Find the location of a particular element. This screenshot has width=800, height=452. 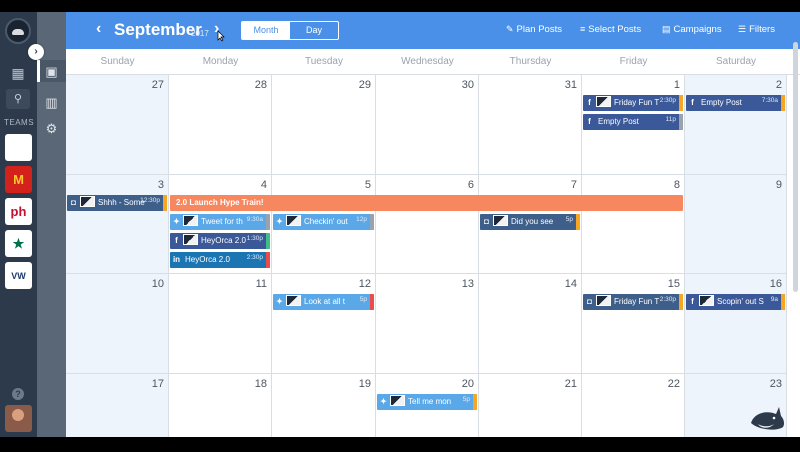

day-cell: 16 is located at coordinates (736, 324).